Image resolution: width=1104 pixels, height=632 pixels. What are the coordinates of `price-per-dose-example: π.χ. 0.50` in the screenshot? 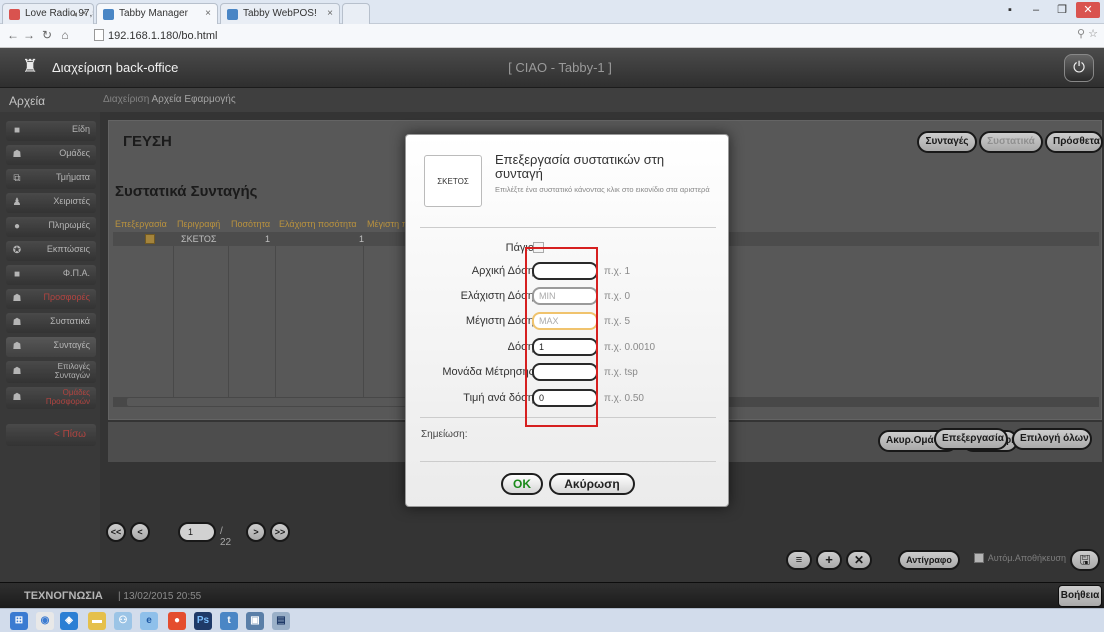 It's located at (624, 398).